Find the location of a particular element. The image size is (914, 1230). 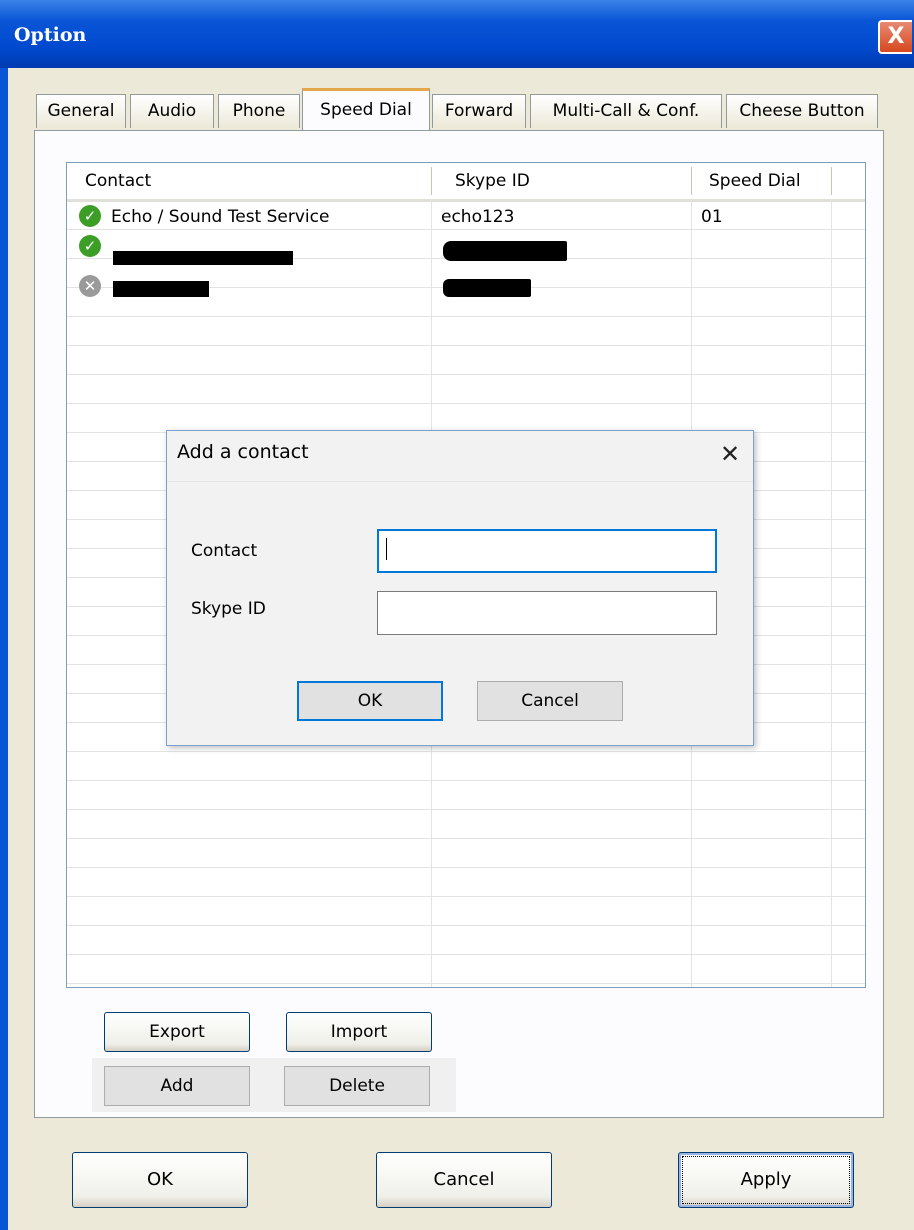

list-header: Contact Skype ID Speed Dial is located at coordinates (466, 182).